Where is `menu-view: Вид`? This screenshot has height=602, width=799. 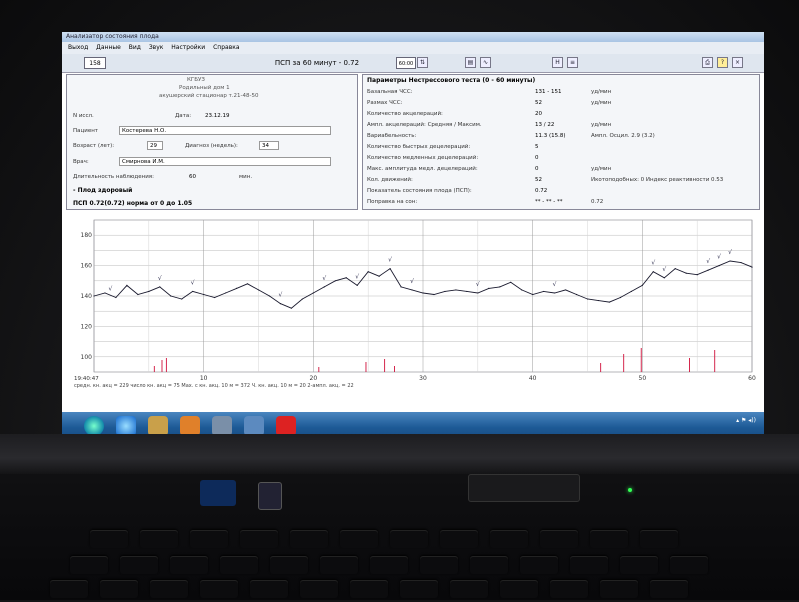
menu-view: Вид is located at coordinates (135, 47).